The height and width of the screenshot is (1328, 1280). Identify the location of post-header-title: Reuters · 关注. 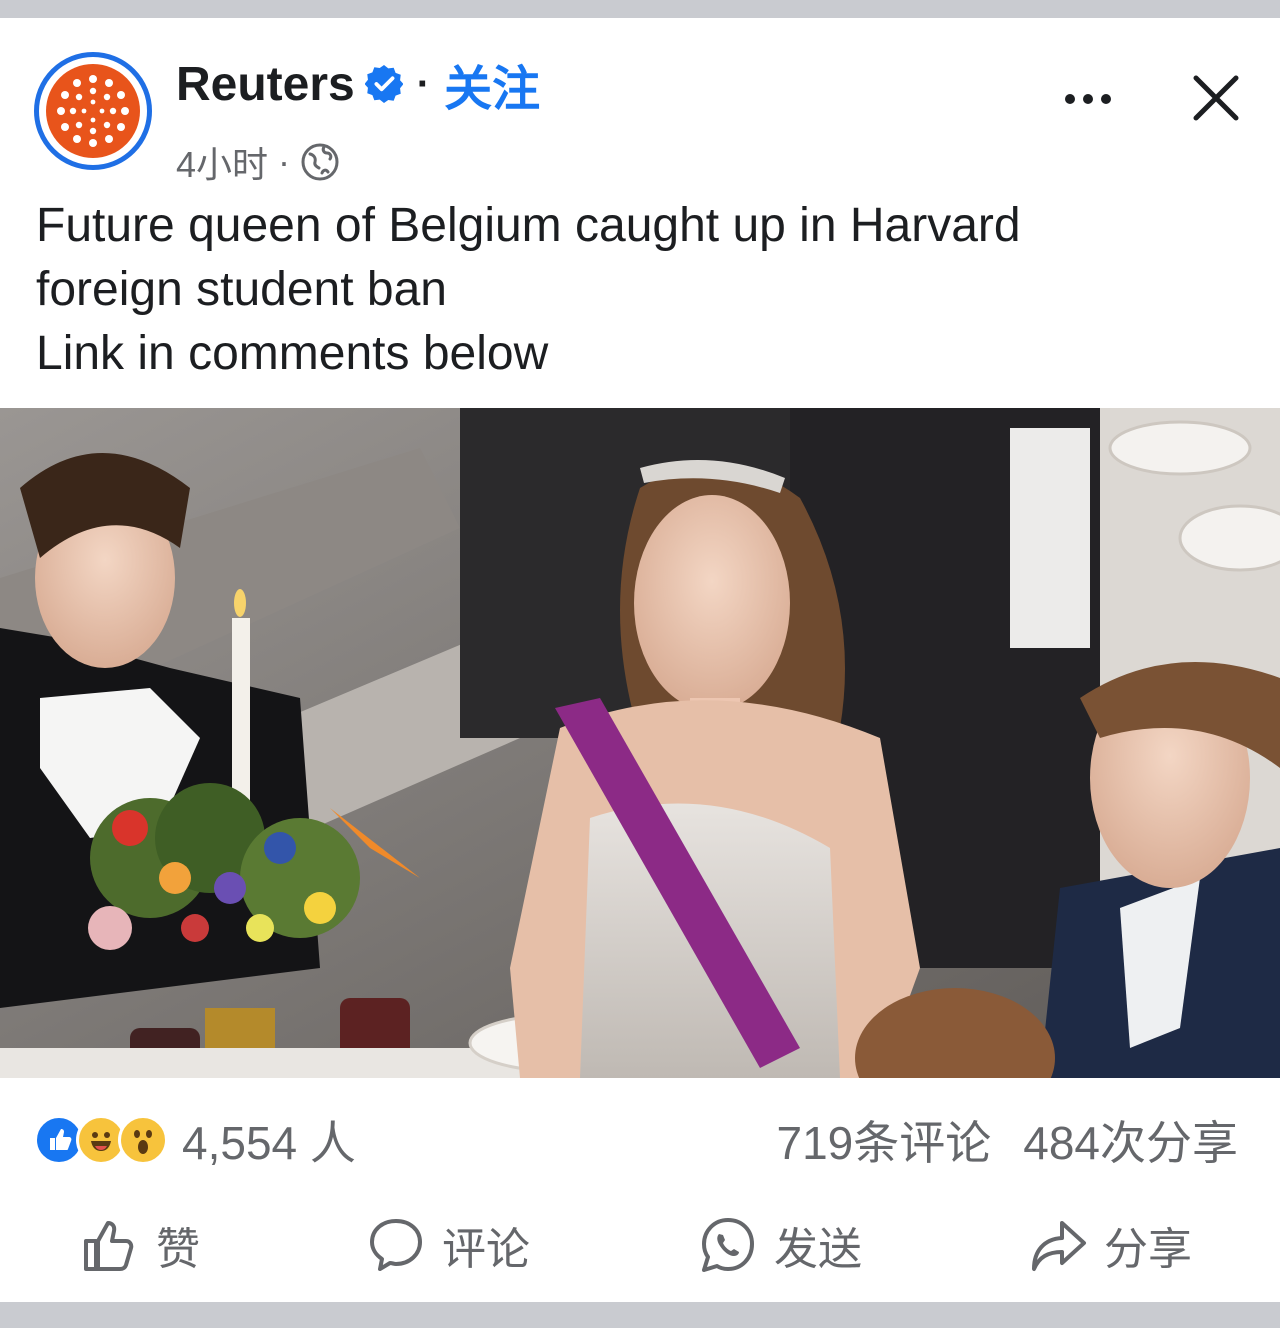
(358, 86).